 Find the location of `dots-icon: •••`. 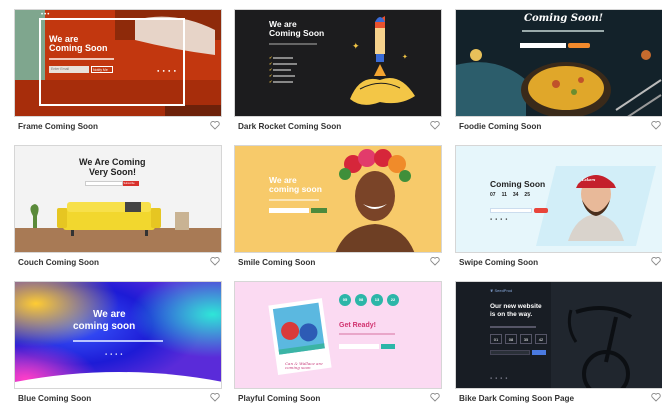

dots-icon: ••• is located at coordinates (46, 15).